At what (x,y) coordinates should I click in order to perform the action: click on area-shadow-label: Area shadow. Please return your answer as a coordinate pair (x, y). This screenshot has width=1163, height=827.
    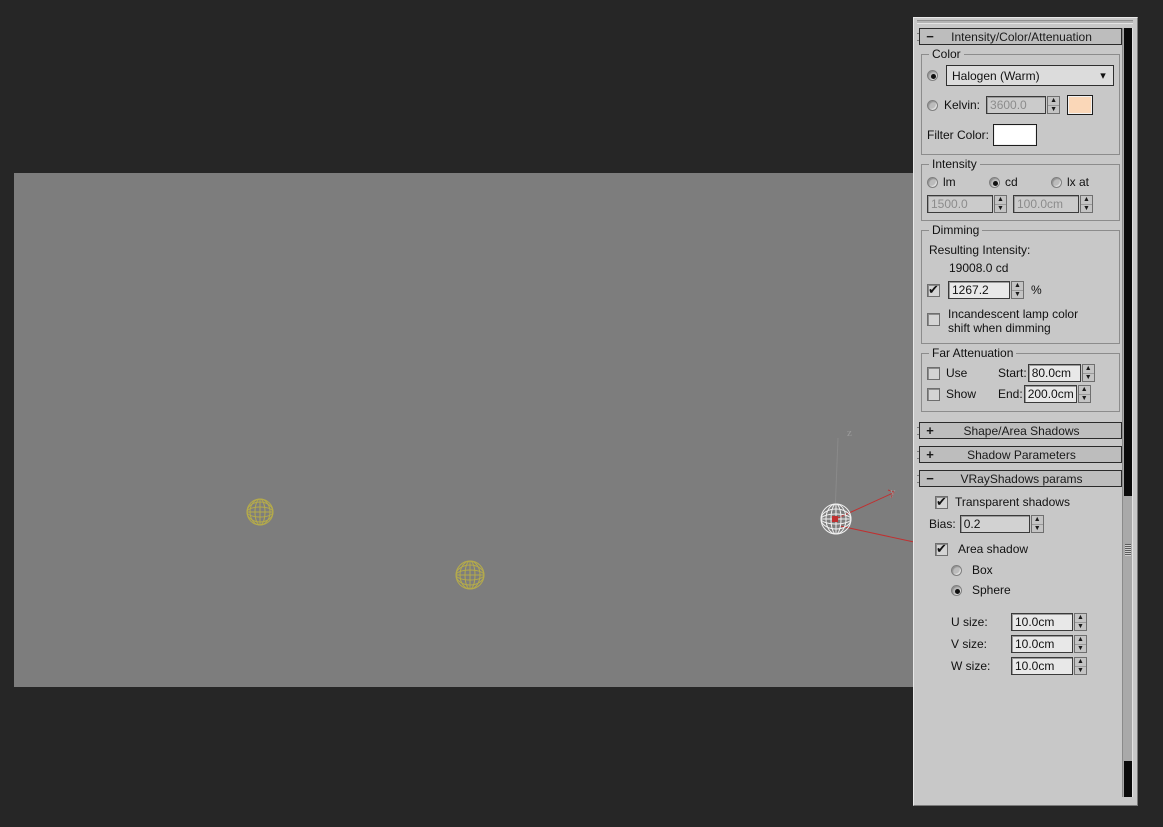
    Looking at the image, I should click on (993, 549).